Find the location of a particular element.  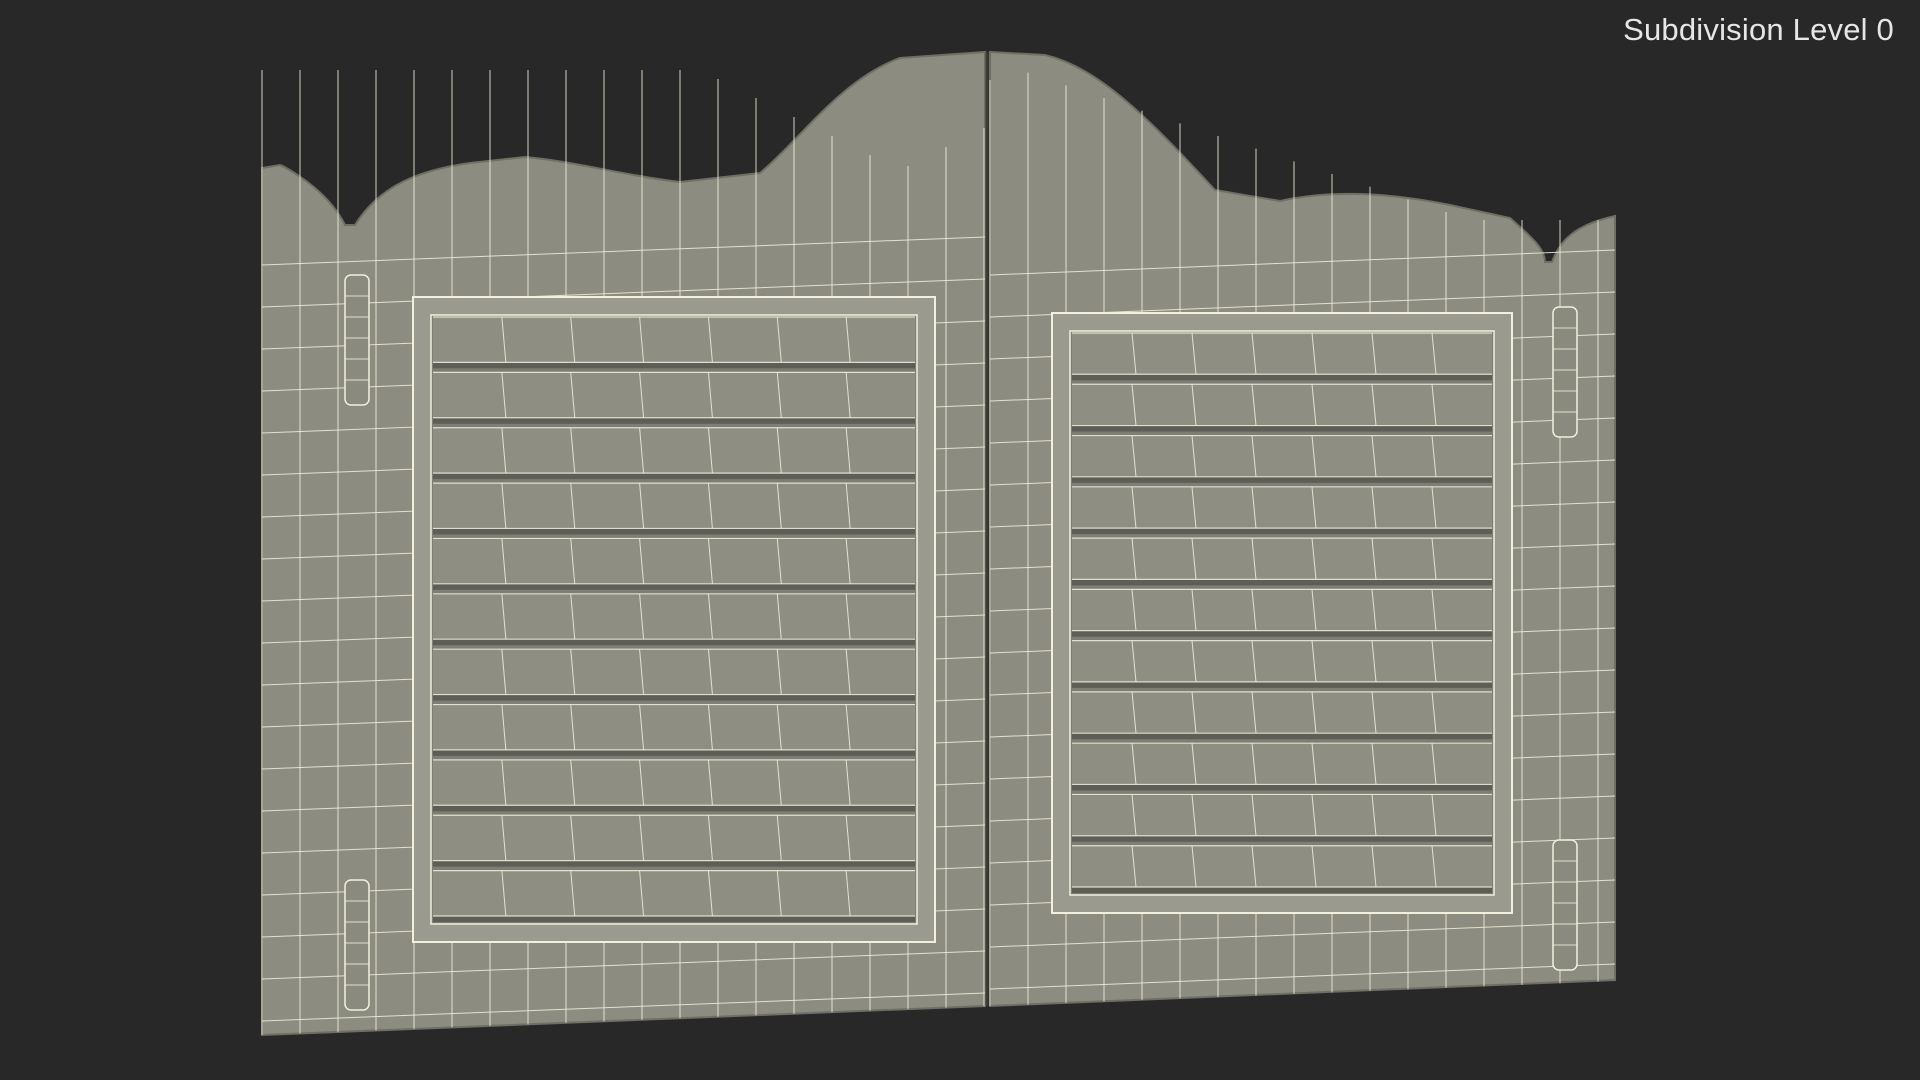

subdivision-level-label: Subdivision Level 0 is located at coordinates (1758, 29).